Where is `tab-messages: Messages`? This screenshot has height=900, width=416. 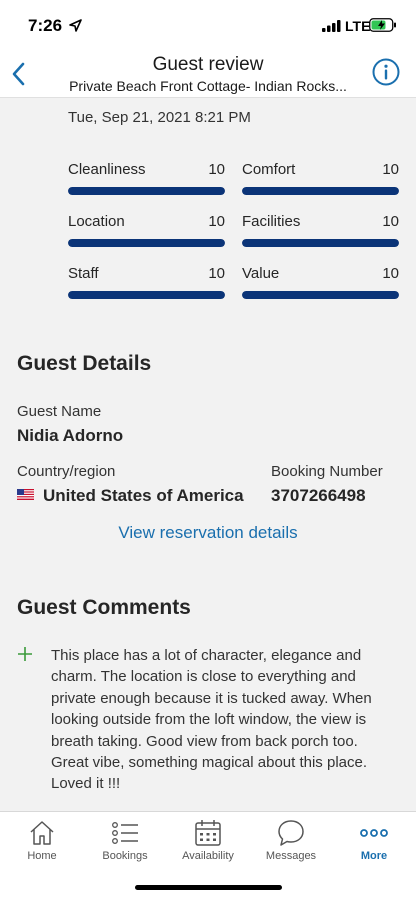
tab-messages: Messages is located at coordinates (291, 842).